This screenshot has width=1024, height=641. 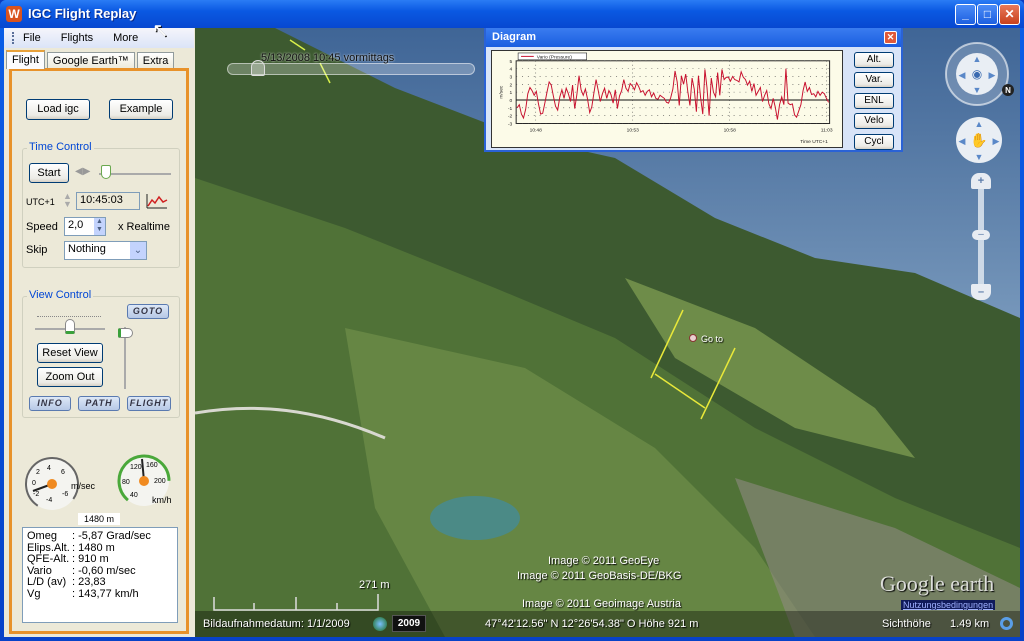 What do you see at coordinates (50, 403) in the screenshot?
I see `info-button: INFO` at bounding box center [50, 403].